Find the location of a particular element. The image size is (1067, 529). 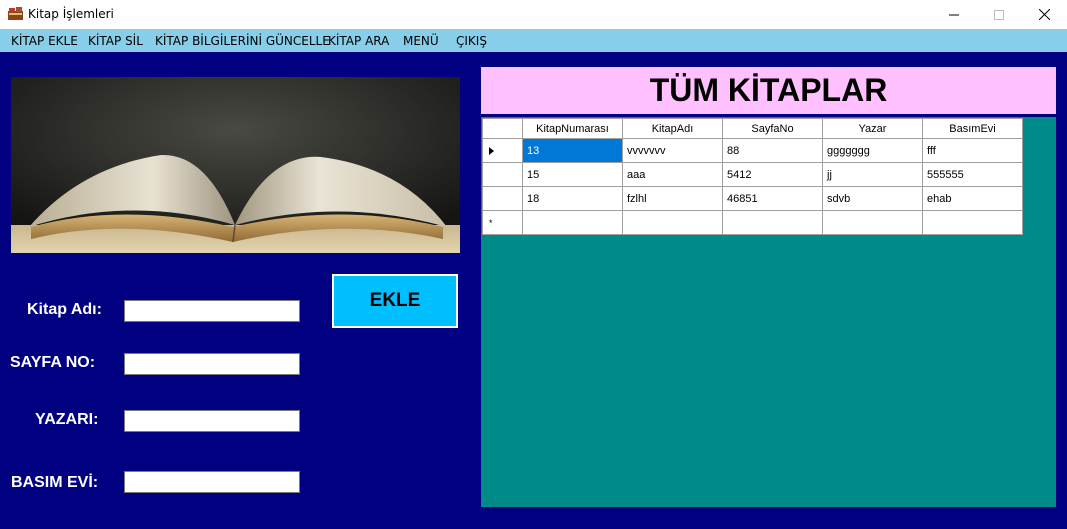

table-cell: 15 is located at coordinates (572, 174).